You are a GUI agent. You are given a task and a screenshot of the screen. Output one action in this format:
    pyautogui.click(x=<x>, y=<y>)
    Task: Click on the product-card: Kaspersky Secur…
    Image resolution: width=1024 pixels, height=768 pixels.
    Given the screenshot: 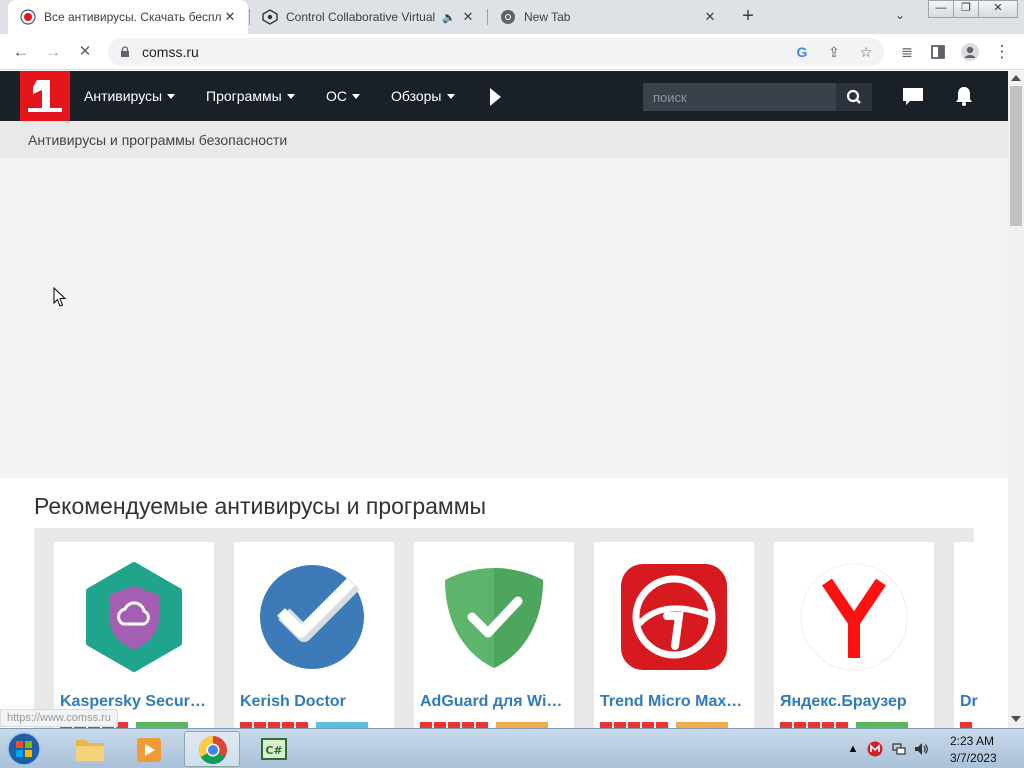 What is the action you would take?
    pyautogui.click(x=134, y=635)
    